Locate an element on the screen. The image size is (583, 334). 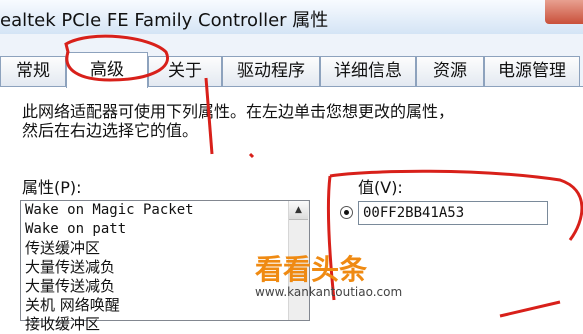
tab-power-management: 电源管理 is located at coordinates (532, 71).